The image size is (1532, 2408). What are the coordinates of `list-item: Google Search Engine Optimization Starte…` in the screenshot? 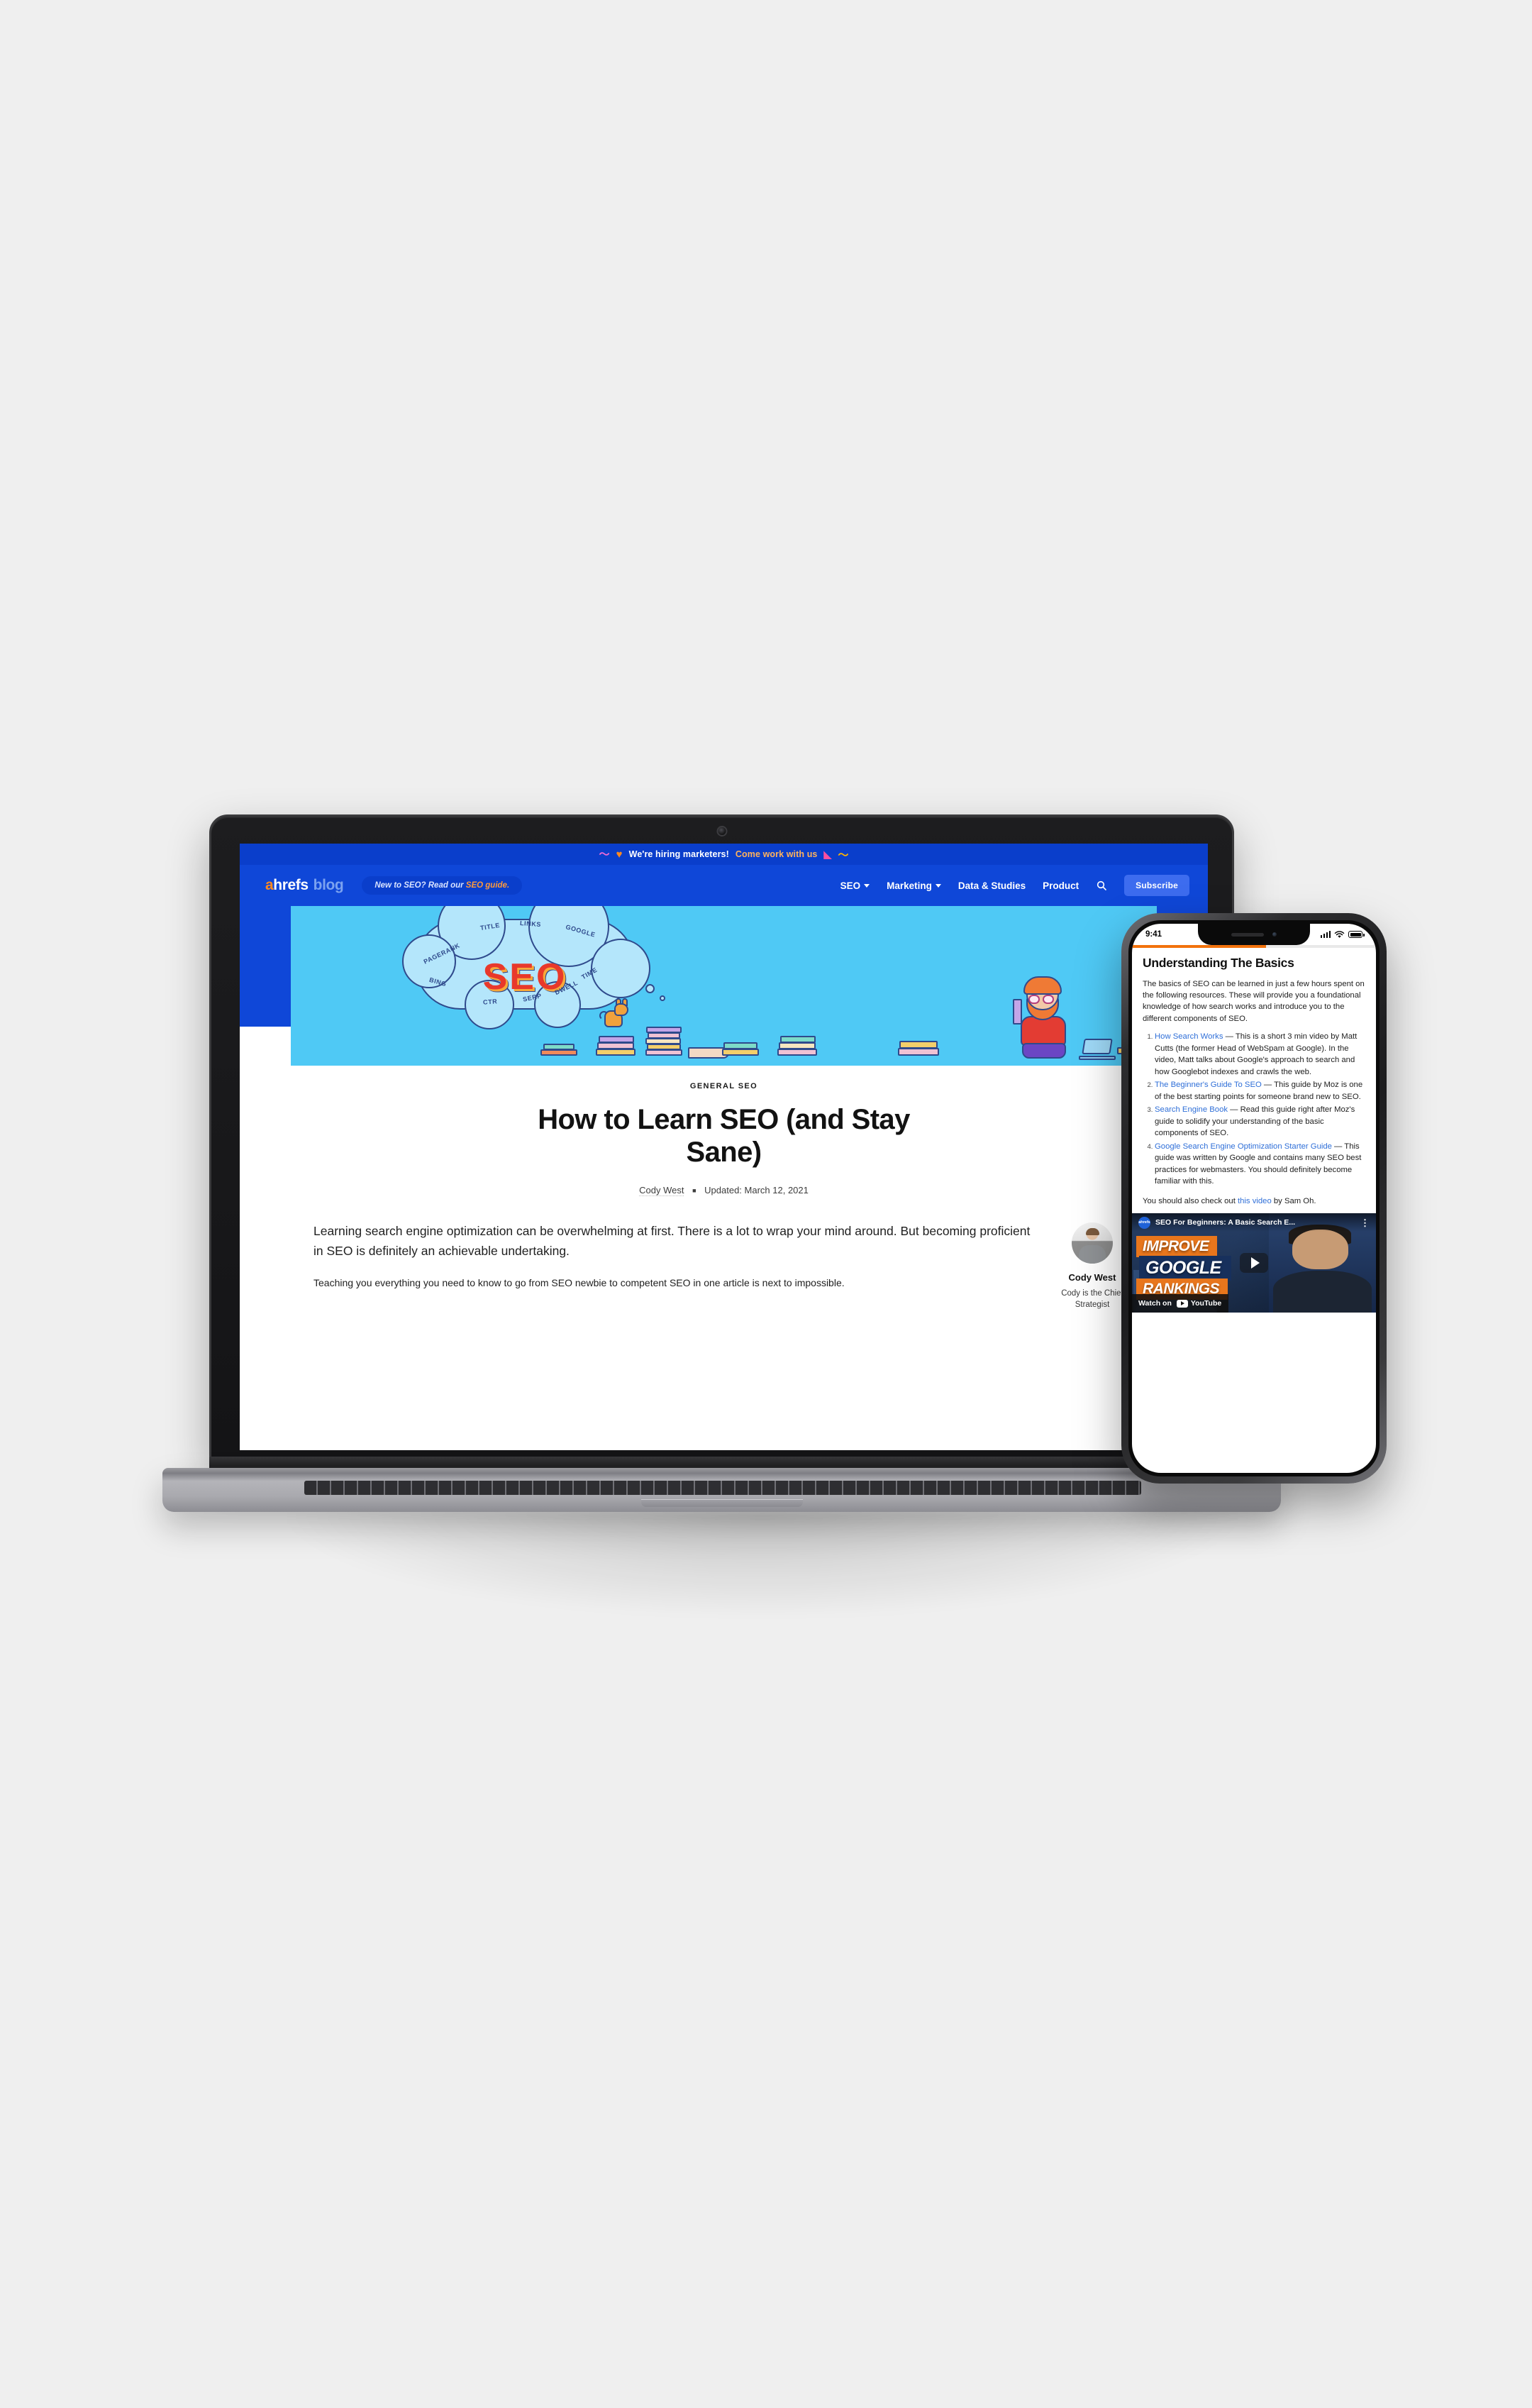 It's located at (1260, 1164).